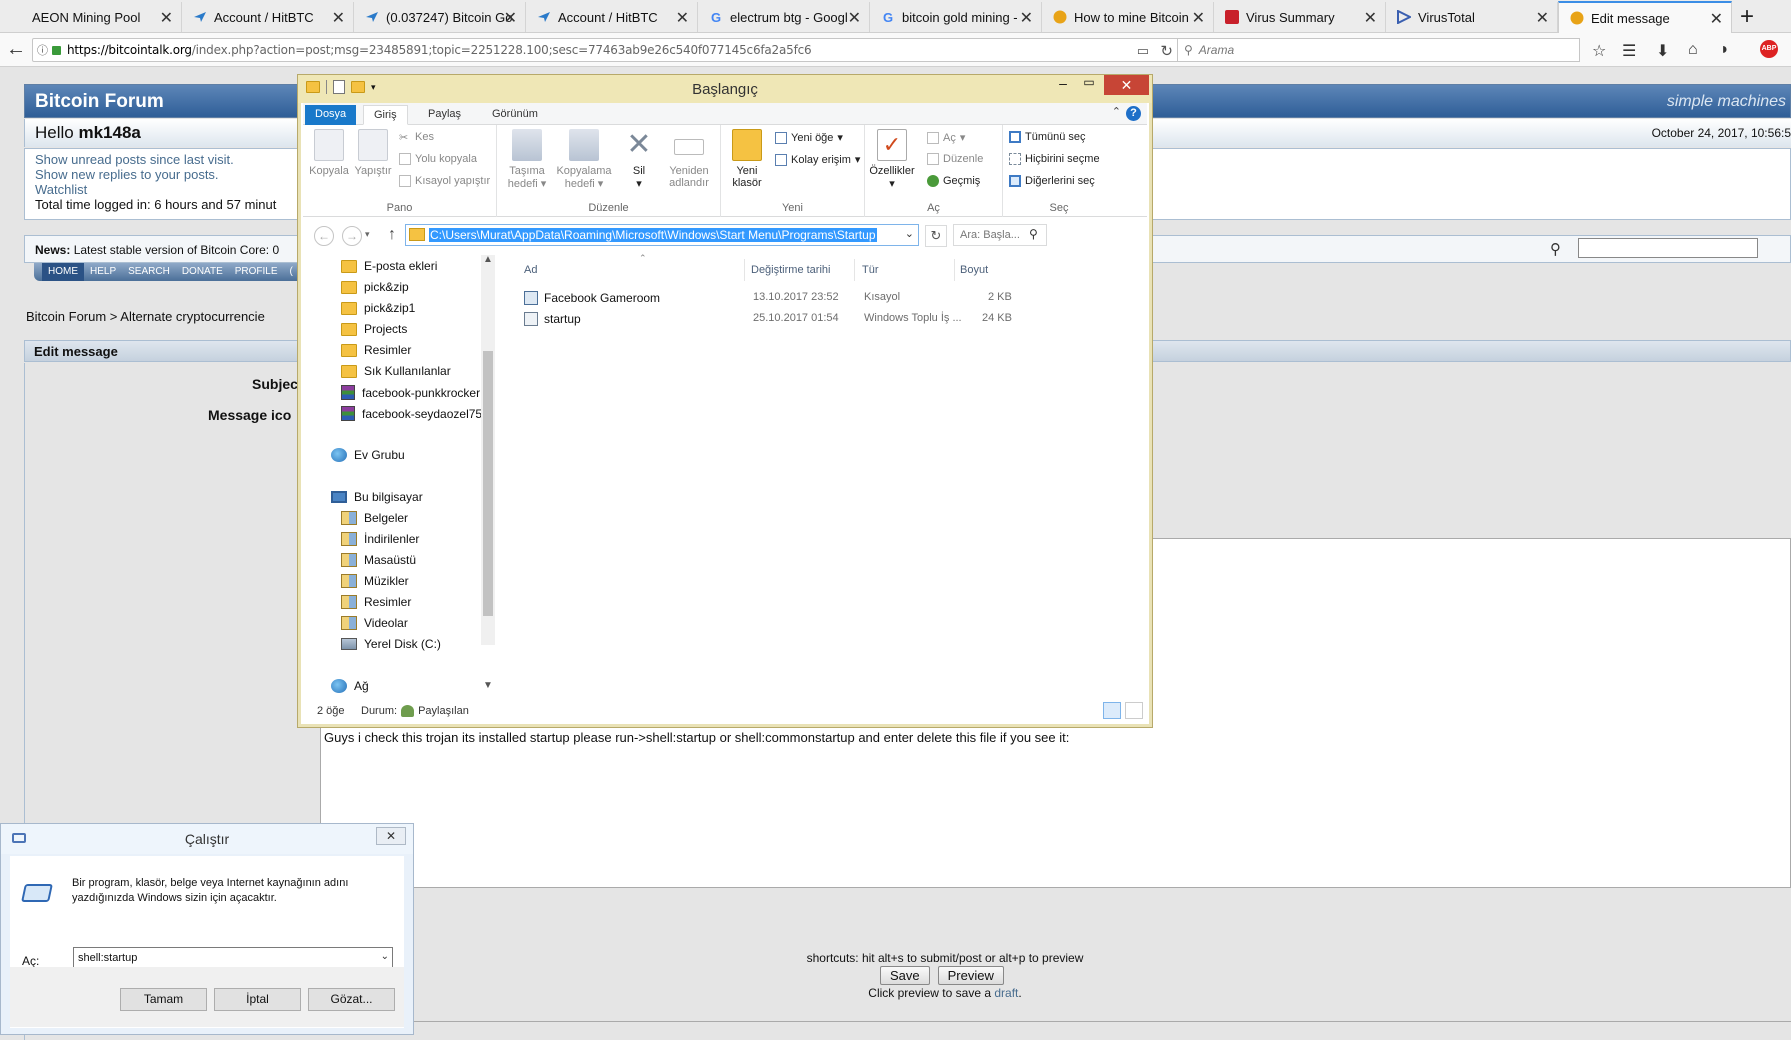 Image resolution: width=1791 pixels, height=1040 pixels. What do you see at coordinates (377, 497) in the screenshot?
I see `tree-item-bu-bilgisayar: Bu bilgisayar` at bounding box center [377, 497].